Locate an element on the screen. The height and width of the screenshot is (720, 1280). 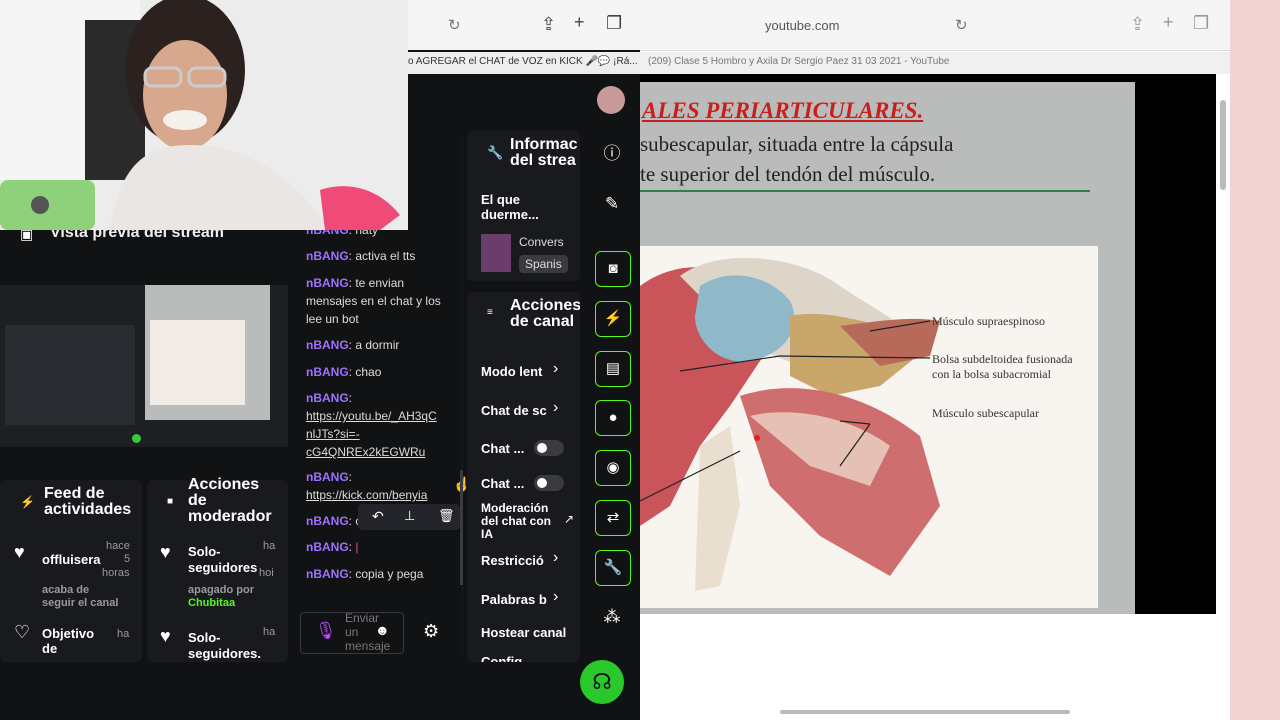
chat-text: a dormir is located at coordinates (377, 345).